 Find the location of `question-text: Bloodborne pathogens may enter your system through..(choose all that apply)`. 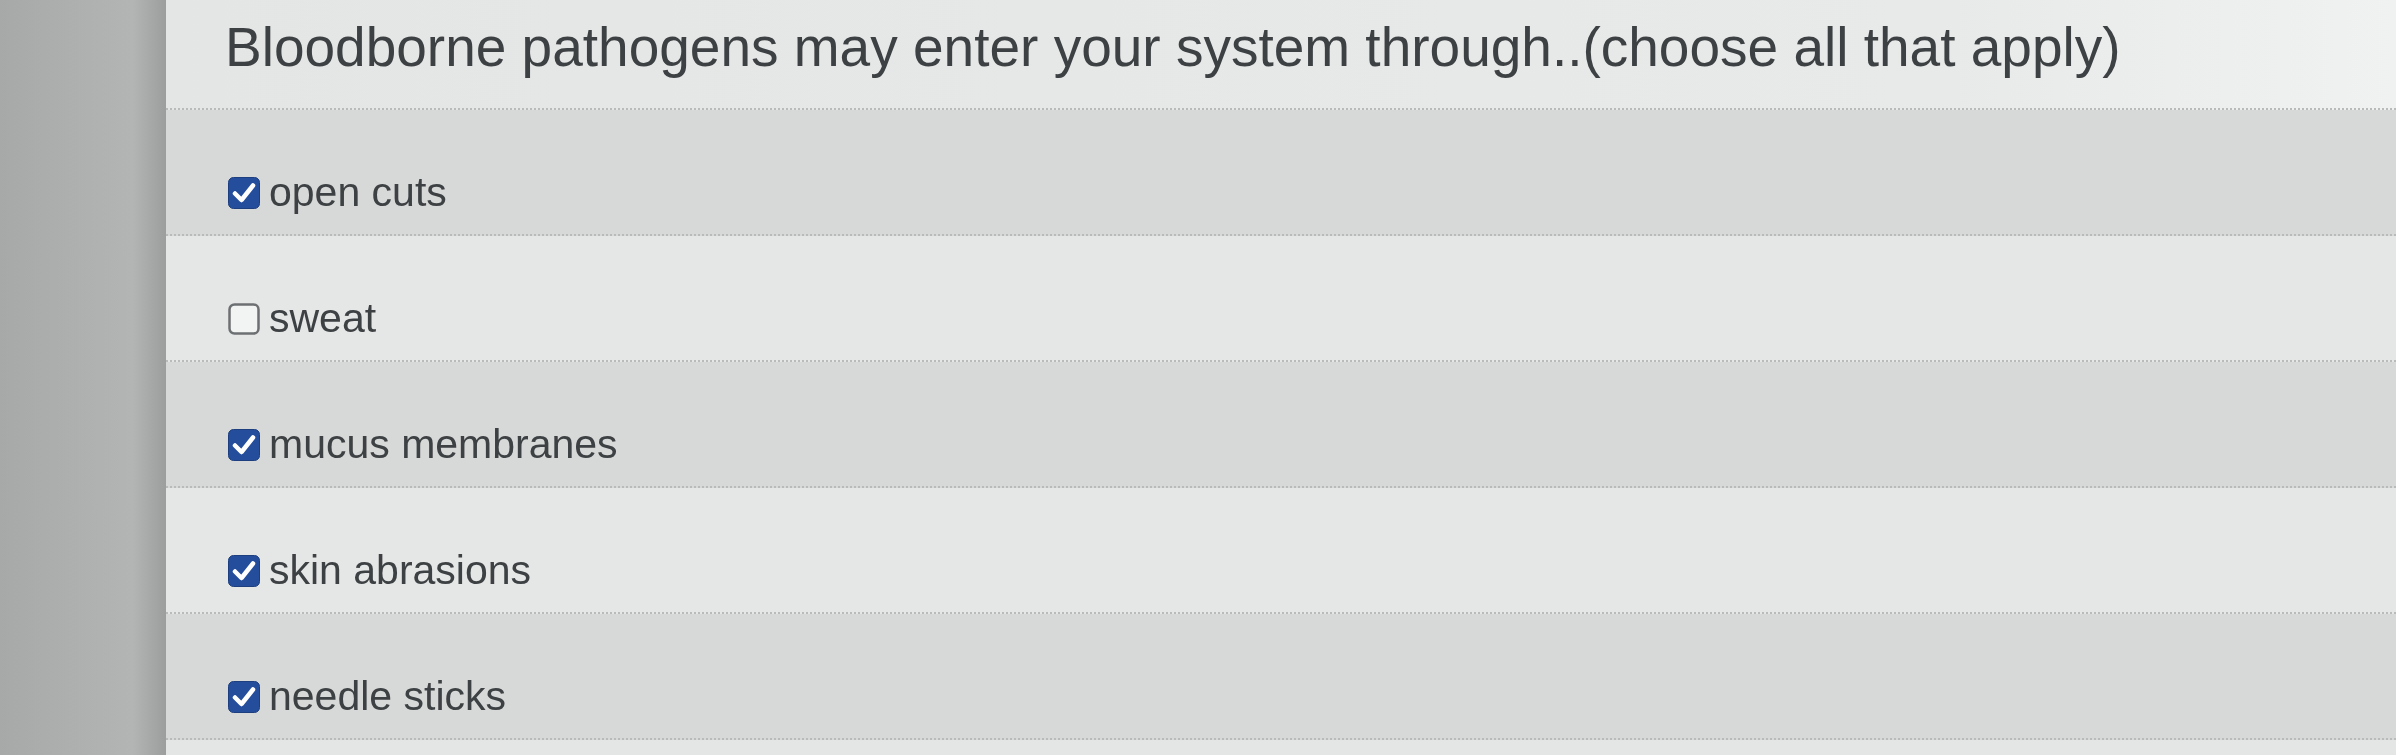

question-text: Bloodborne pathogens may enter your system through..(choose all that apply) is located at coordinates (1173, 47).